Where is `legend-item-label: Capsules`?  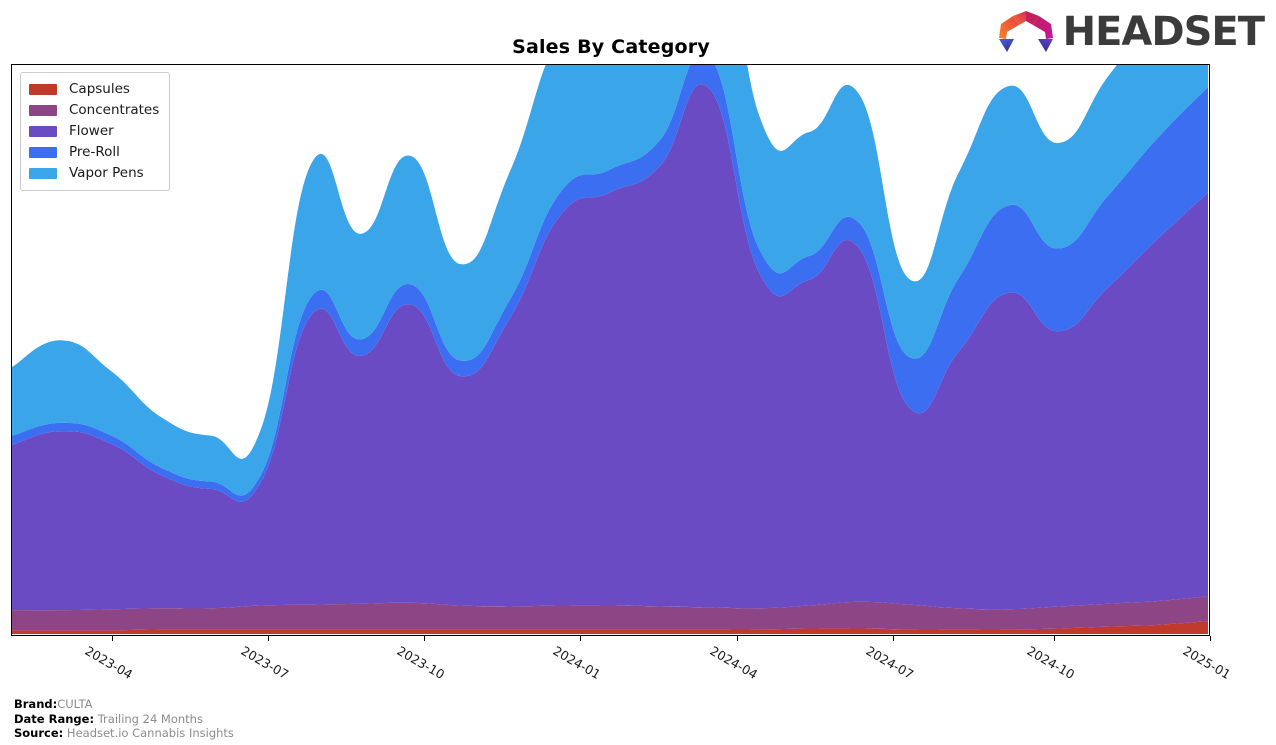 legend-item-label: Capsules is located at coordinates (99, 88).